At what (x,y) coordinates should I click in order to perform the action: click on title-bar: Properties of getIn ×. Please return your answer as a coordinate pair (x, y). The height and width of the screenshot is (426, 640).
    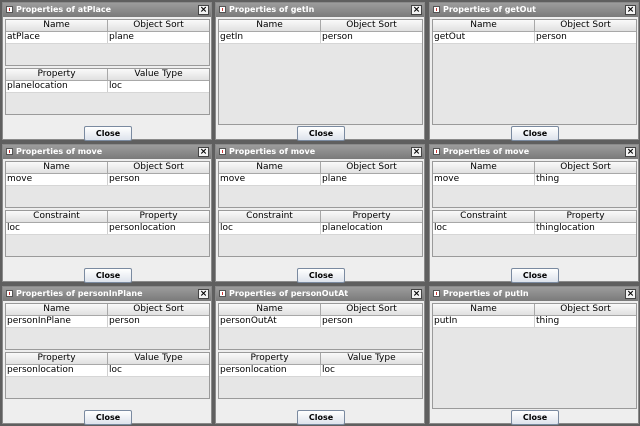
    Looking at the image, I should click on (320, 10).